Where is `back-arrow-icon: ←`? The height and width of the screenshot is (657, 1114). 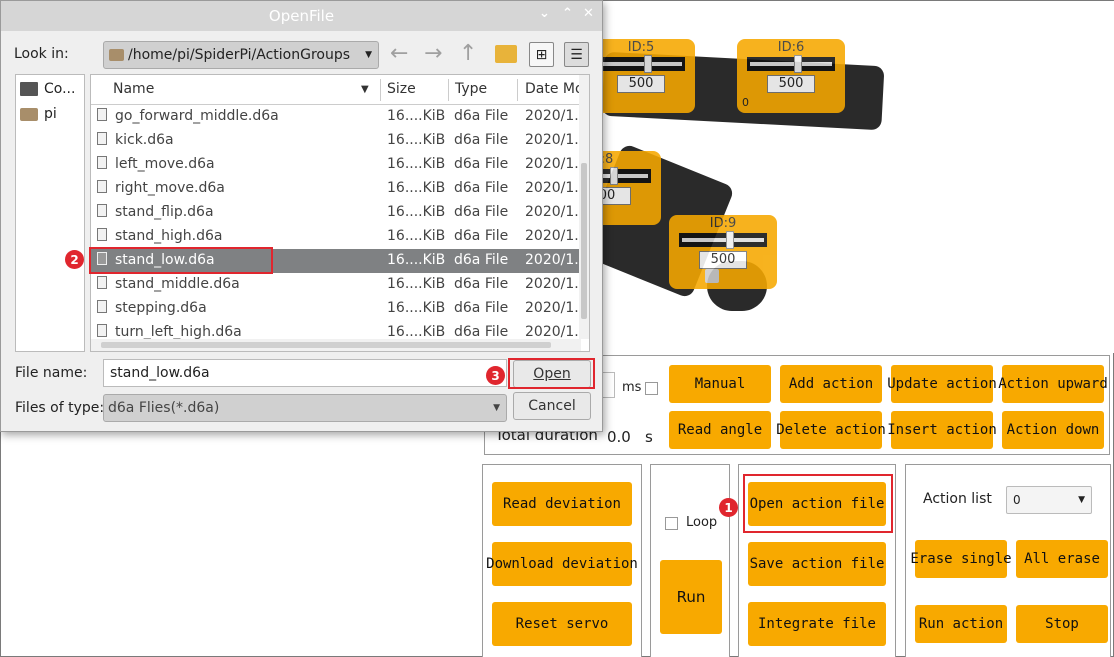 back-arrow-icon: ← is located at coordinates (399, 53).